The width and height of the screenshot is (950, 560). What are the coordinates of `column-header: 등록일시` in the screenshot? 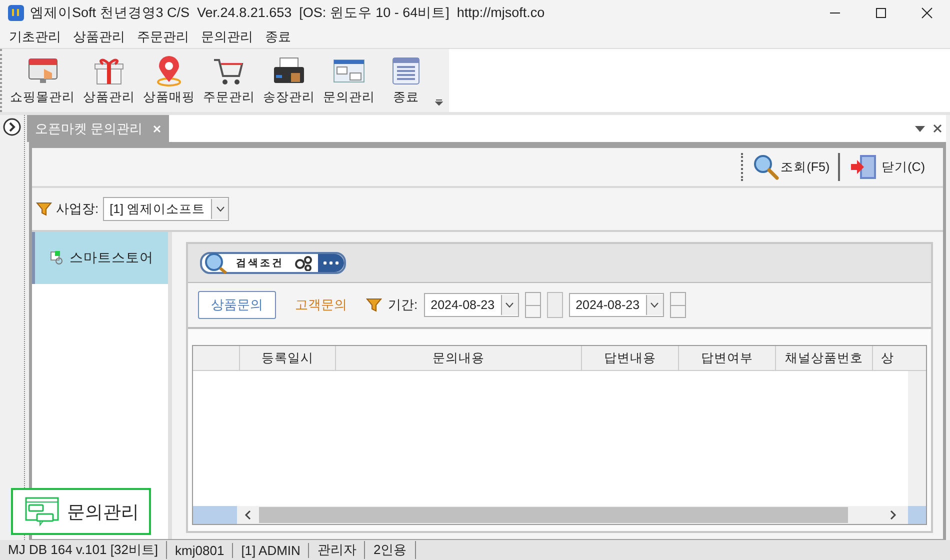 It's located at (288, 358).